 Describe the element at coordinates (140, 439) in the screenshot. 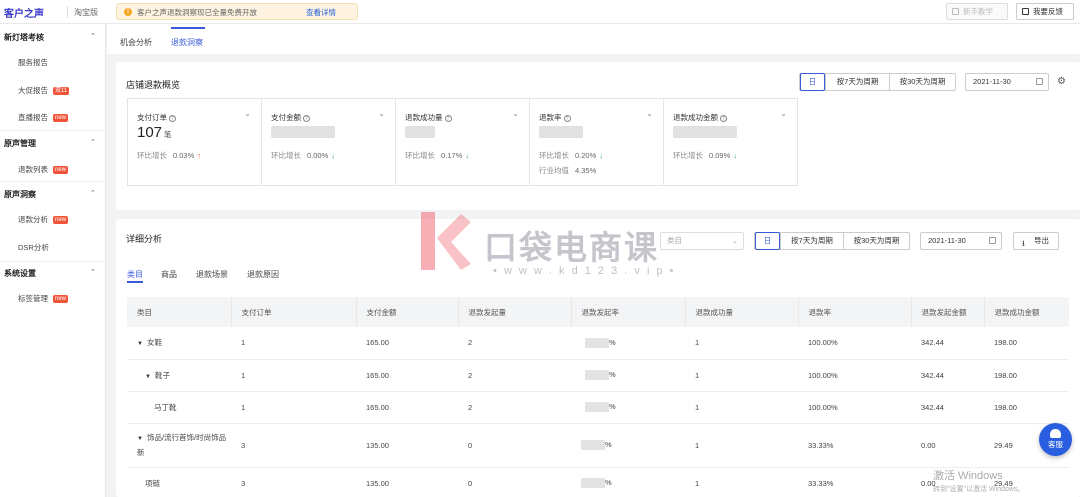

I see `caret-down-icon: ▼` at that location.